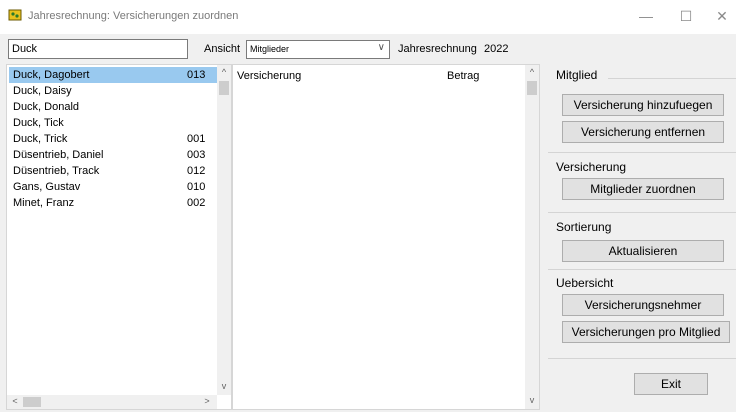 The image size is (736, 412). Describe the element at coordinates (196, 171) in the screenshot. I see `member-number: 012` at that location.